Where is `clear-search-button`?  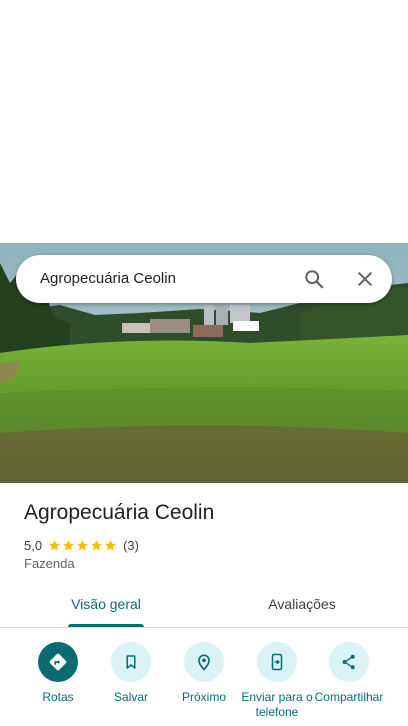
clear-search-button is located at coordinates (365, 279).